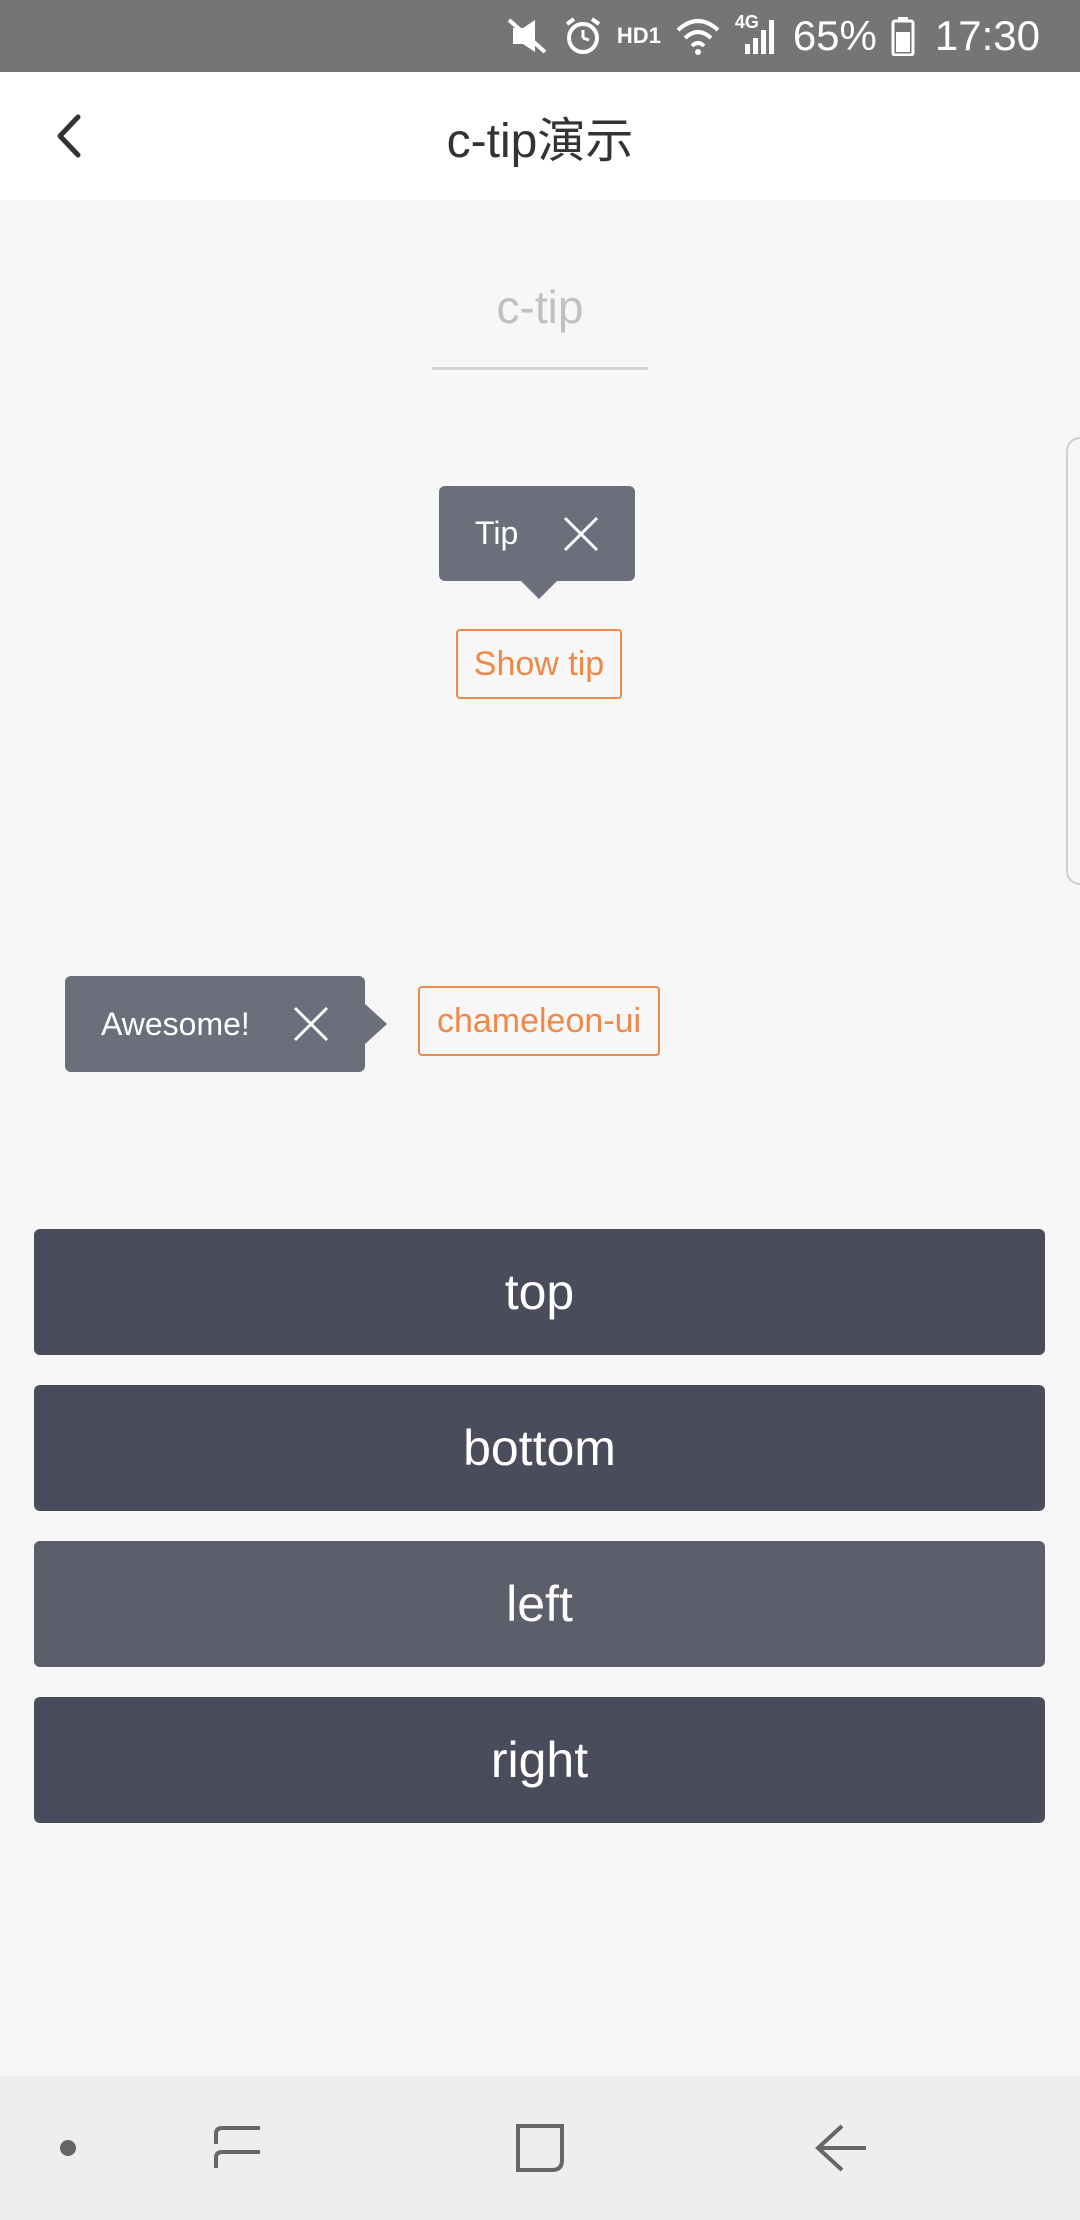  What do you see at coordinates (539, 664) in the screenshot?
I see `show-tip-button: Show tip` at bounding box center [539, 664].